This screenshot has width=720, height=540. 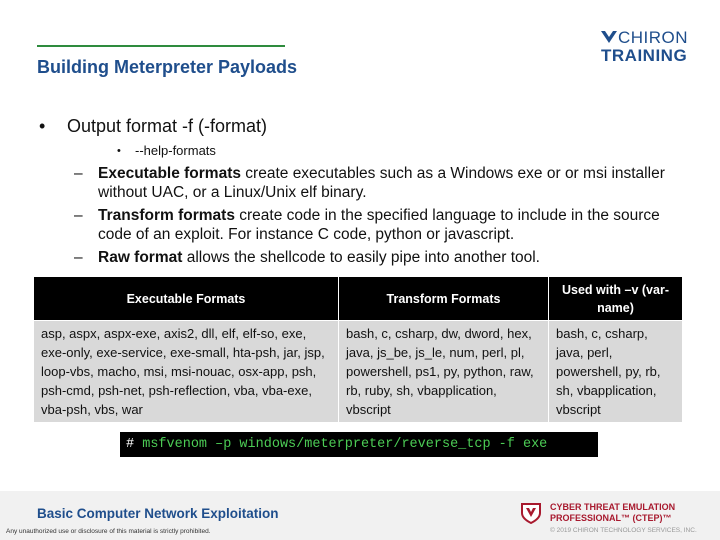 What do you see at coordinates (169, 173) in the screenshot?
I see `executable-formats-term: Executable formats` at bounding box center [169, 173].